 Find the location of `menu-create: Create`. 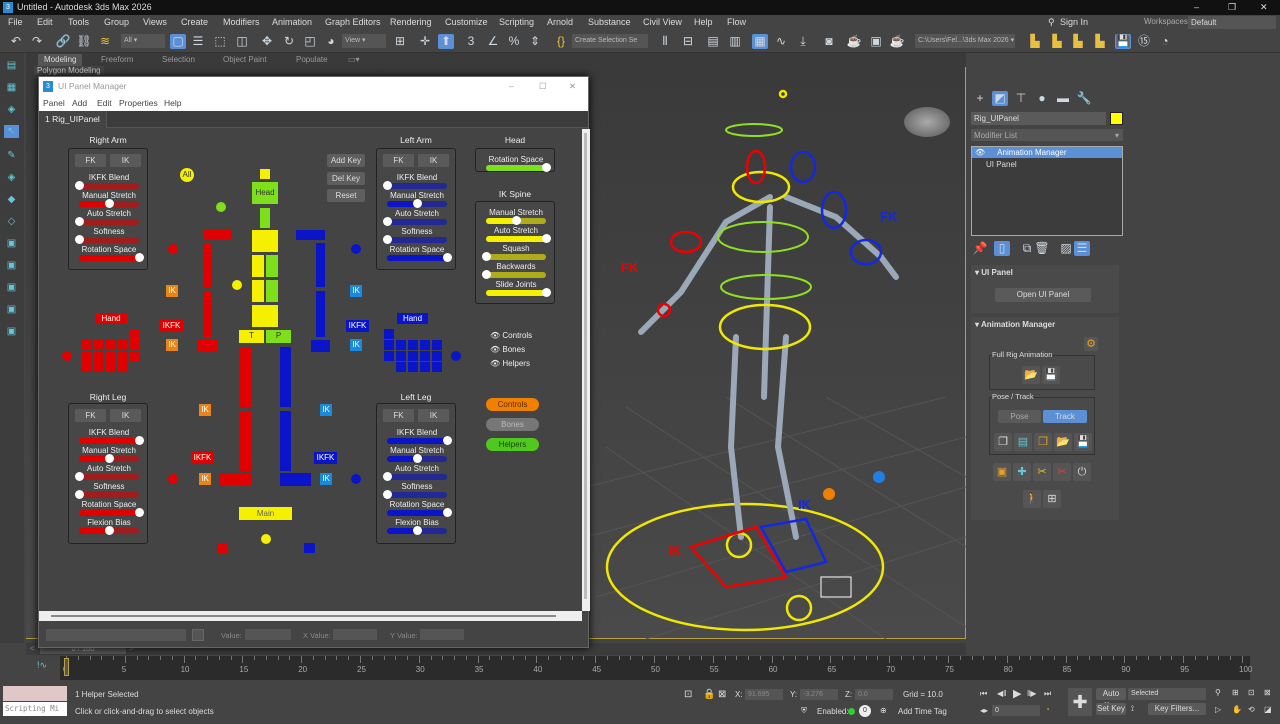

menu-create: Create is located at coordinates (194, 22).